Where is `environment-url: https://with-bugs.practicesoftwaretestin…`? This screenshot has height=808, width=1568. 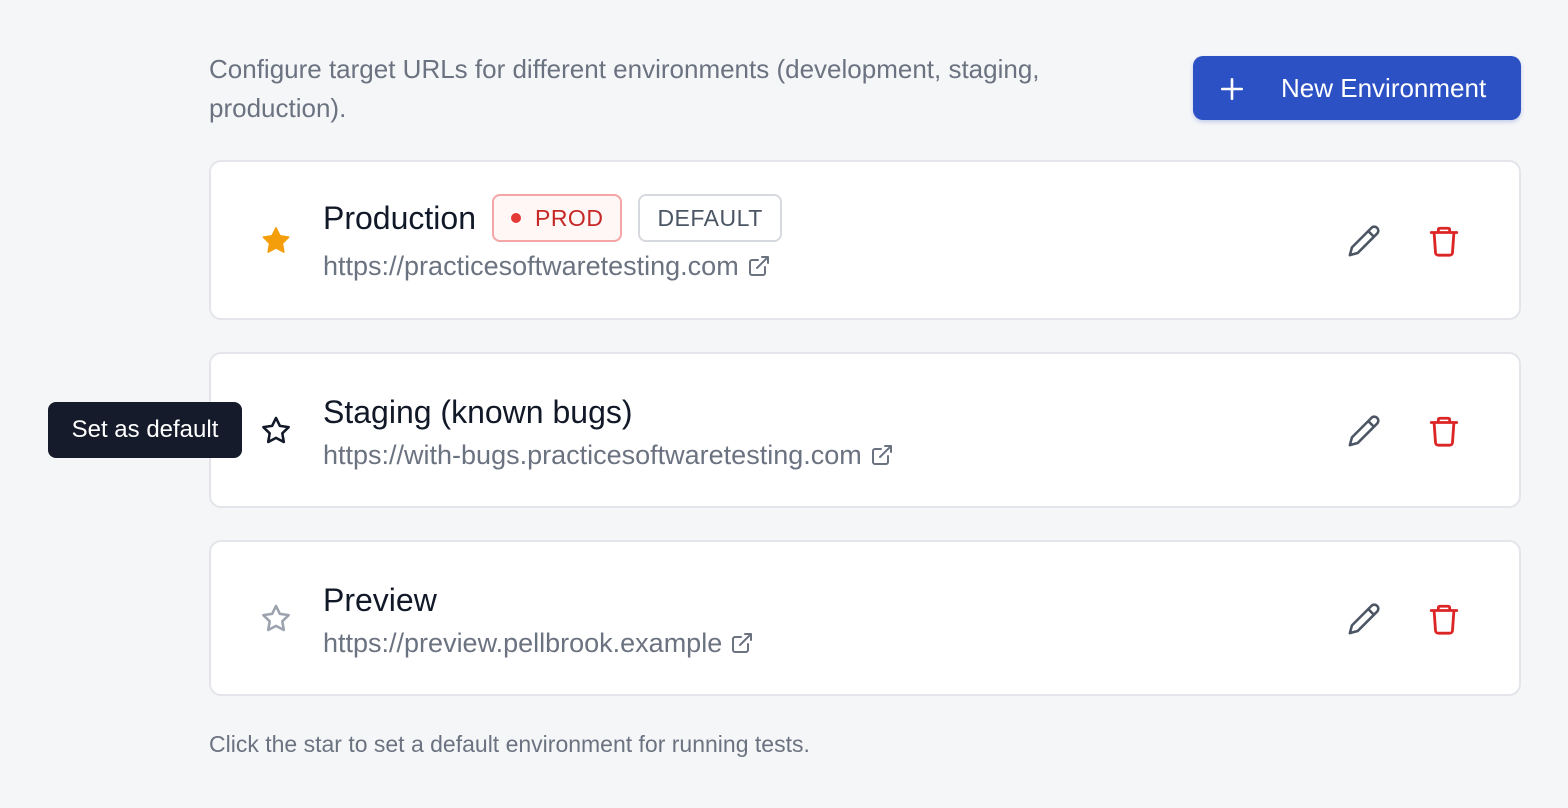
environment-url: https://with-bugs.practicesoftwaretestin… is located at coordinates (592, 455).